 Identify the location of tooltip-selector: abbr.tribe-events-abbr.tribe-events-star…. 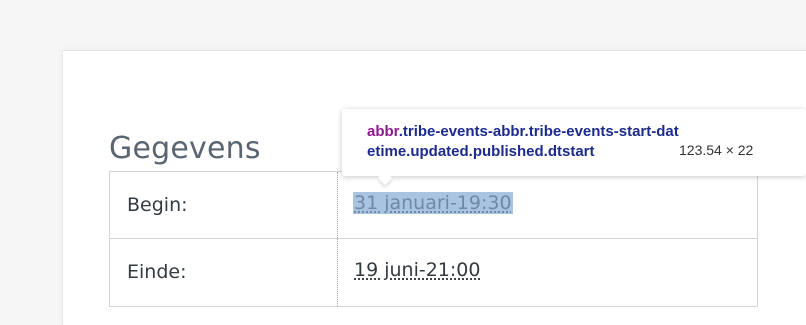
(523, 142).